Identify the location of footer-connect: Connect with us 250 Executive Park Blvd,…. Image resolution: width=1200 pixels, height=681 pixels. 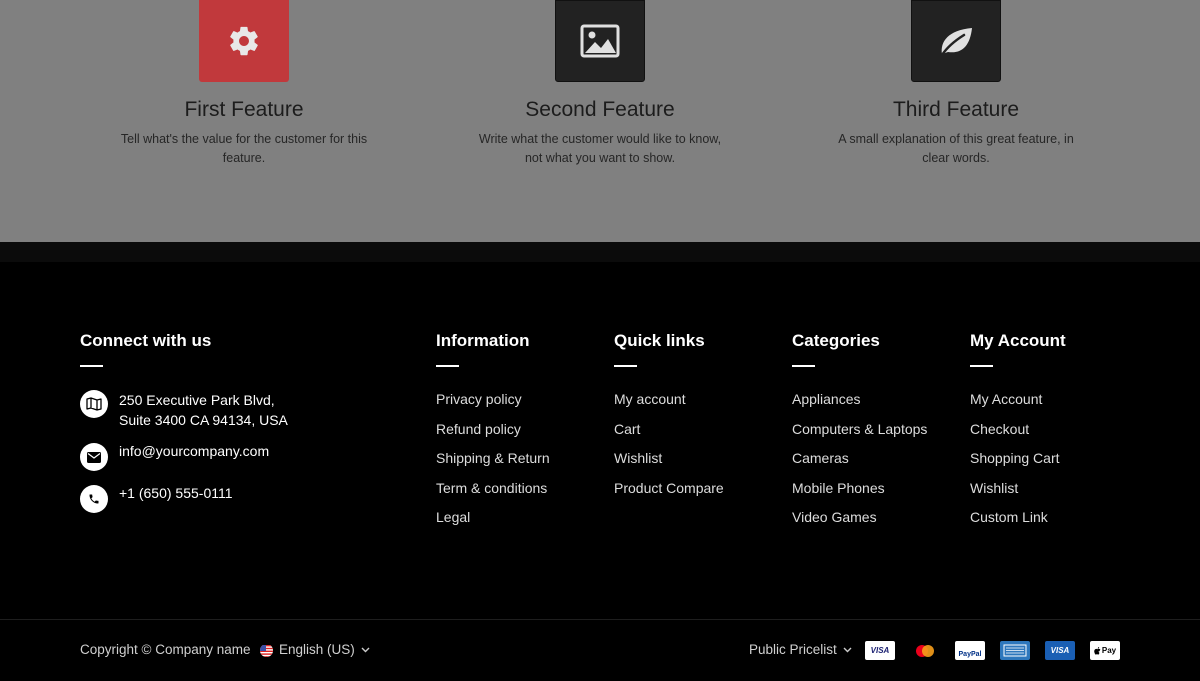
(240, 421).